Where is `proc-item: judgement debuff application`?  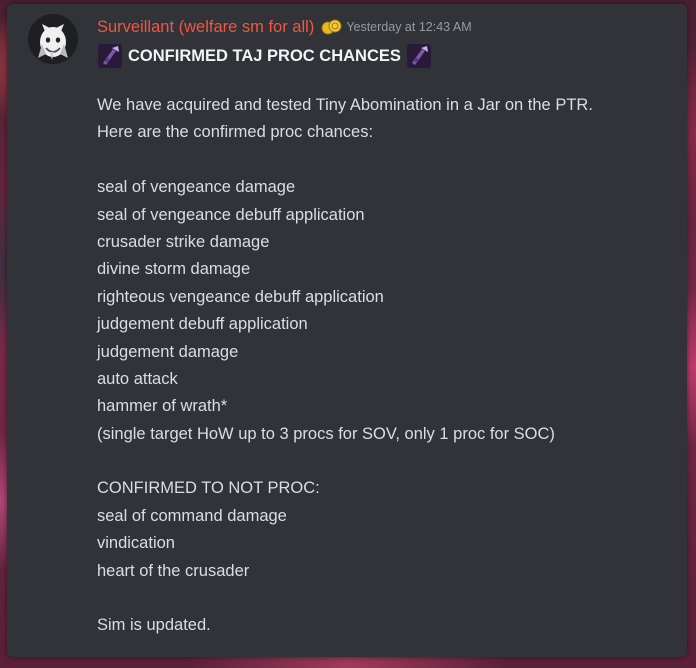
proc-item: judgement debuff application is located at coordinates (202, 324).